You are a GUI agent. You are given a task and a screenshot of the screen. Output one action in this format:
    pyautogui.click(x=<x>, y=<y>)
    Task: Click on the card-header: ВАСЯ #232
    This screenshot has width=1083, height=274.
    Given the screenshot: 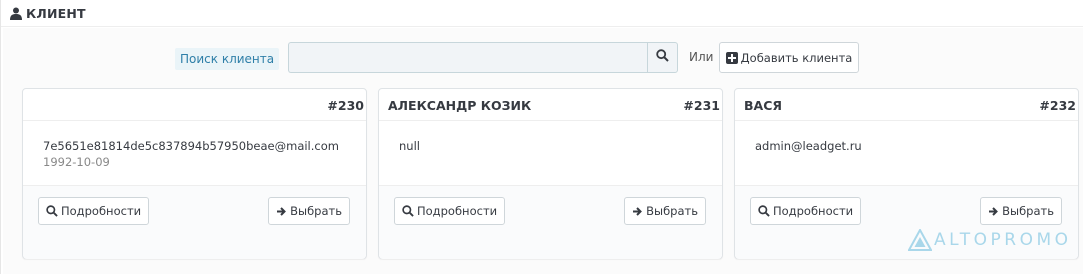 What is the action you would take?
    pyautogui.click(x=906, y=105)
    